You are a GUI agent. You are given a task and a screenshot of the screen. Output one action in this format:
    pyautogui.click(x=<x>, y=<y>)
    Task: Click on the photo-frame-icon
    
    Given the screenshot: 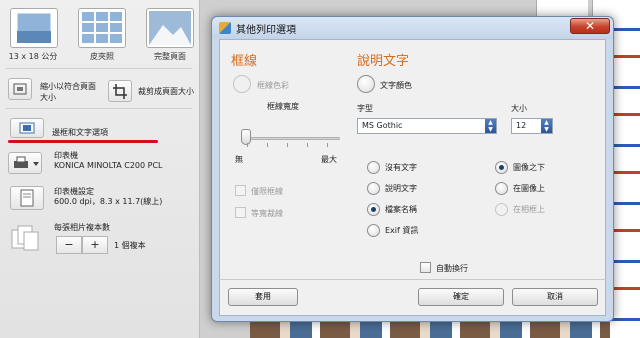 What is the action you would take?
    pyautogui.click(x=27, y=128)
    